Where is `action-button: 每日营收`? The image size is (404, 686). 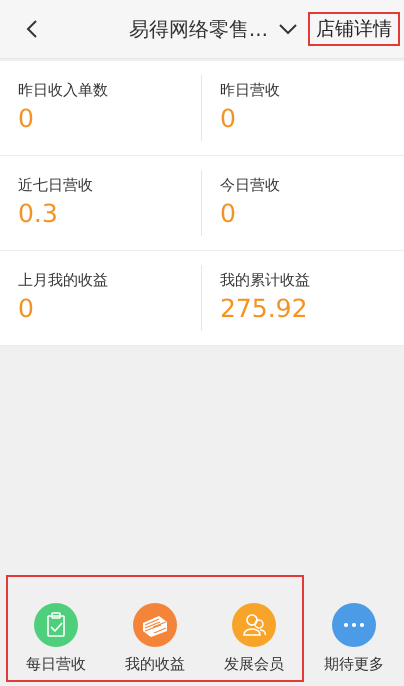
action-button: 每日营收 is located at coordinates (56, 638).